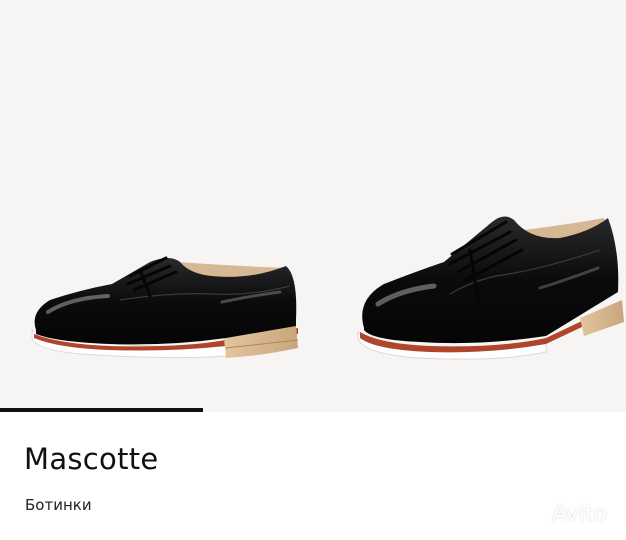 The height and width of the screenshot is (540, 626). I want to click on avito-logo-icon, so click(534, 514).